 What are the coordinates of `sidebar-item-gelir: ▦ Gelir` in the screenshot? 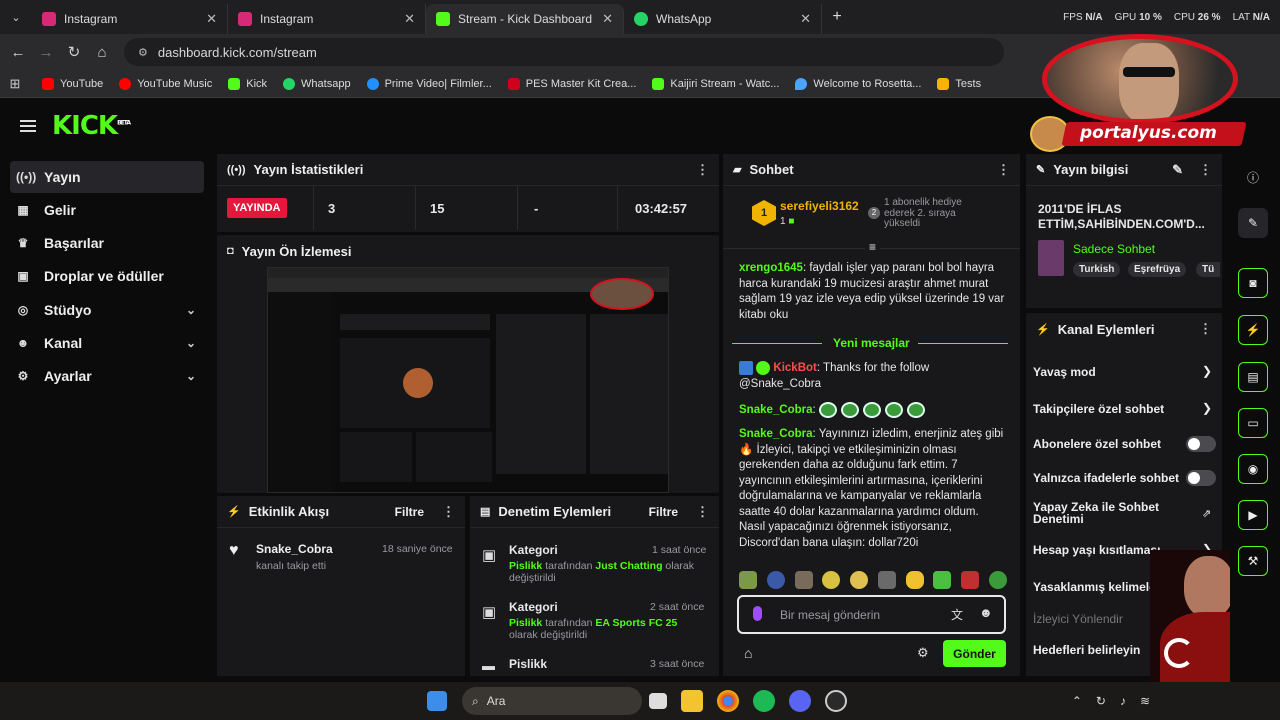 It's located at (107, 210).